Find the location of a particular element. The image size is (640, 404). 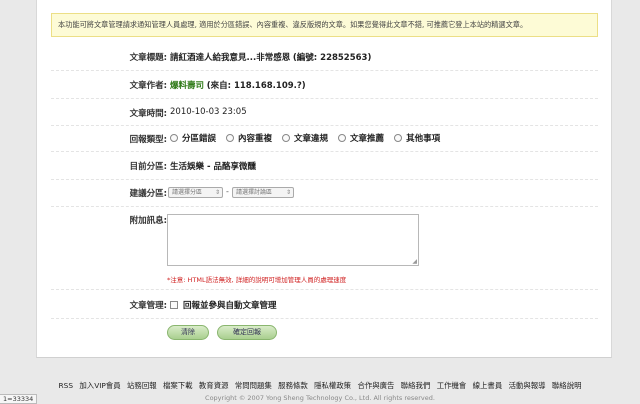

radio-label: 分區錯誤 is located at coordinates (199, 139).